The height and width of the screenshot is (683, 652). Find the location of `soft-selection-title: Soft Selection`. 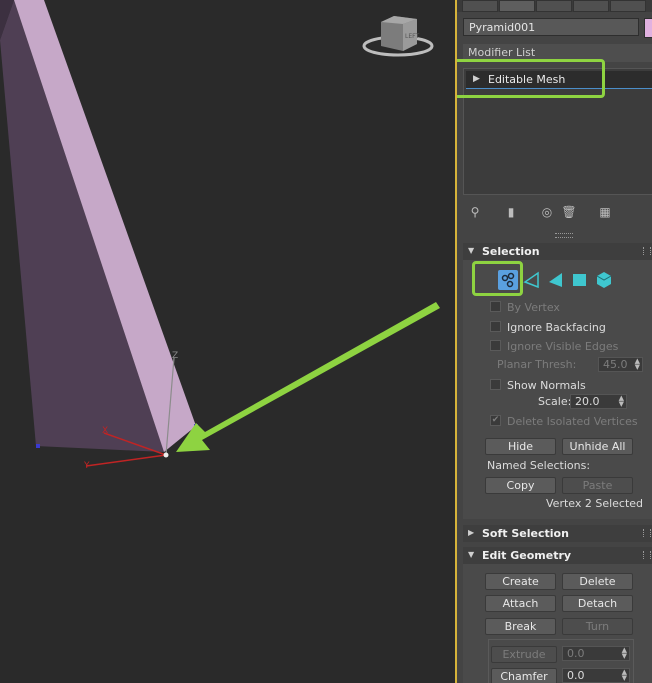

soft-selection-title: Soft Selection is located at coordinates (525, 533).